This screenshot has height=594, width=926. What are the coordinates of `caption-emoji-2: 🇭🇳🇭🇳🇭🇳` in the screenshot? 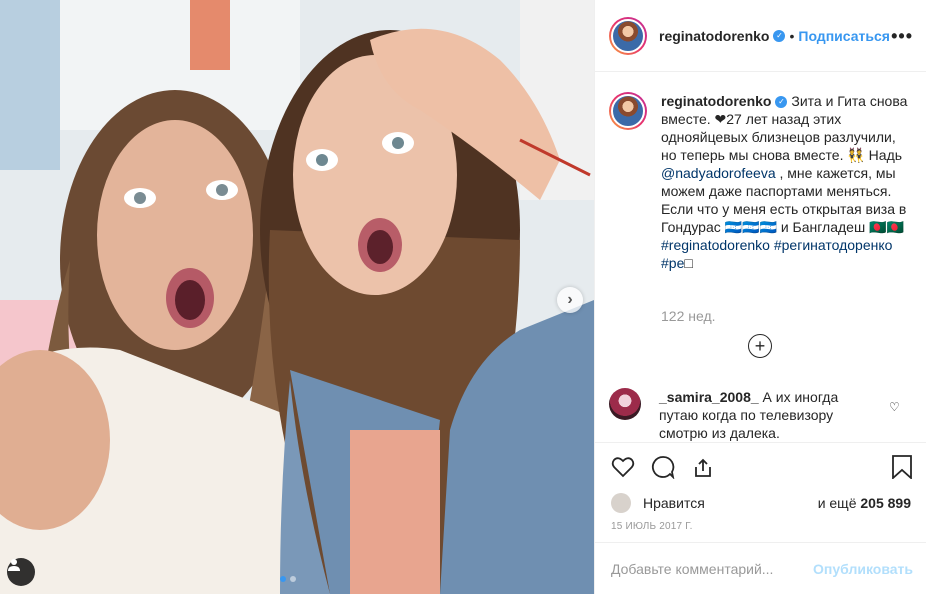 It's located at (750, 227).